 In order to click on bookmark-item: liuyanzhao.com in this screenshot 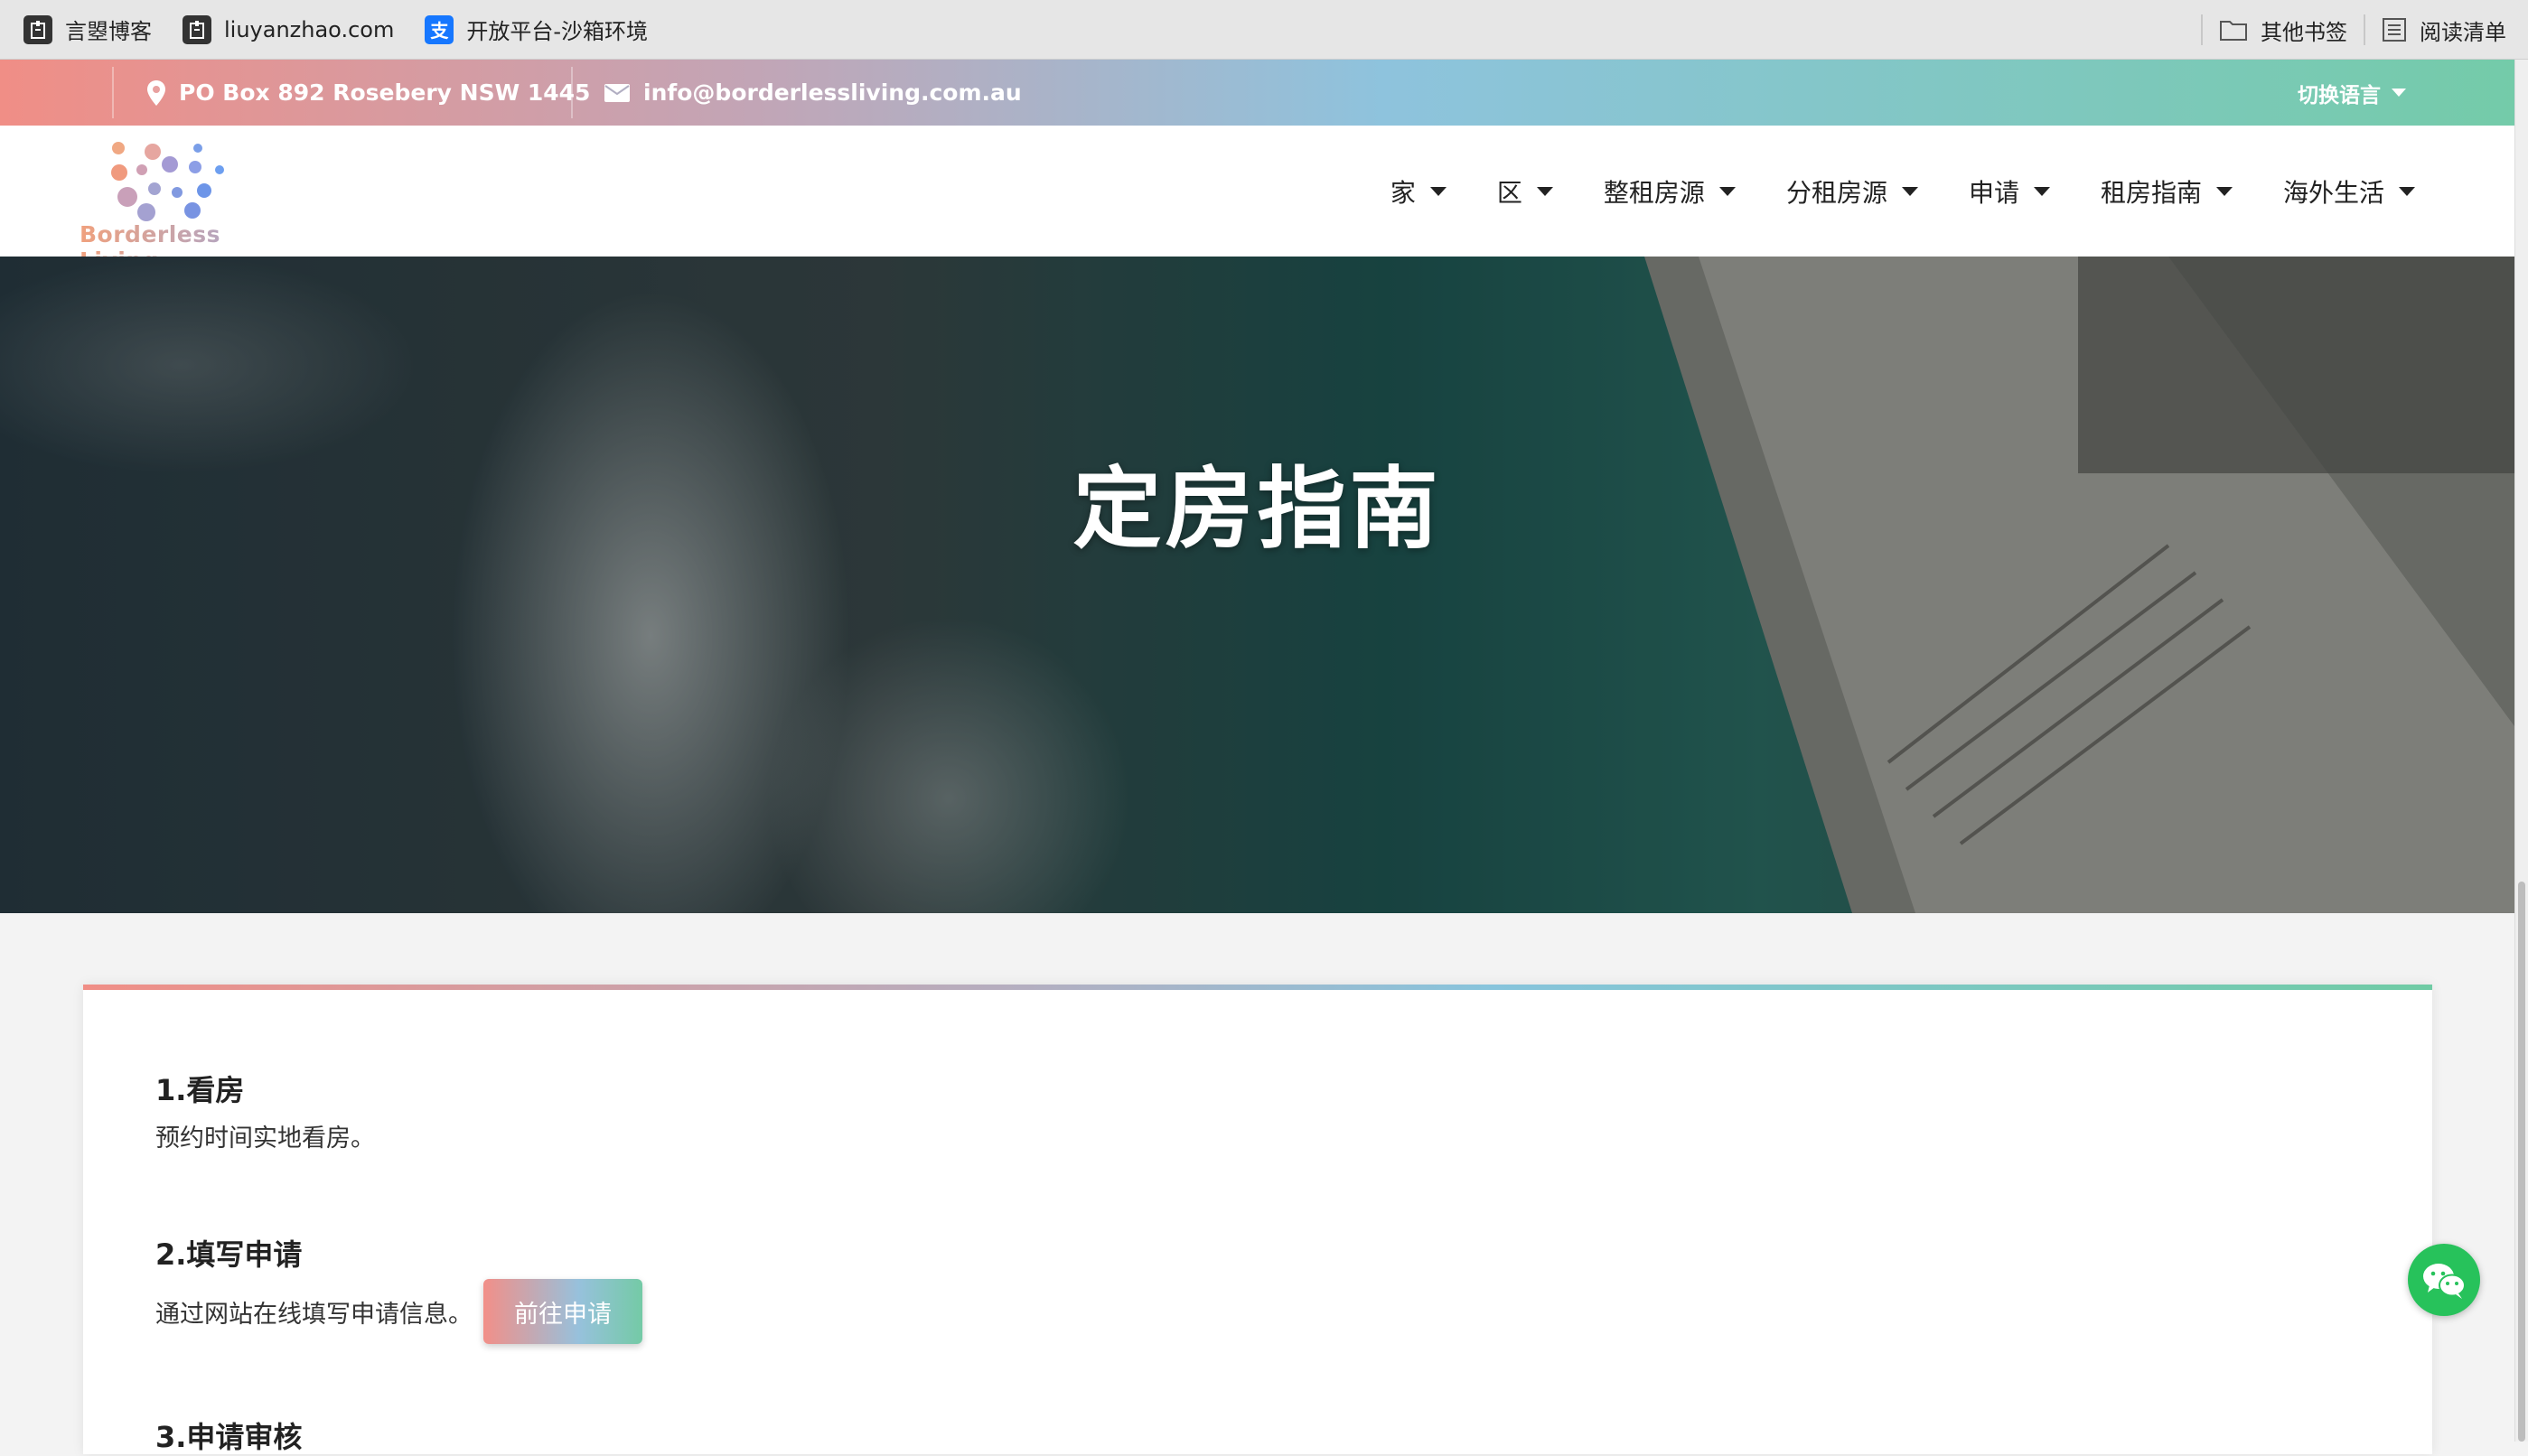, I will do `click(288, 30)`.